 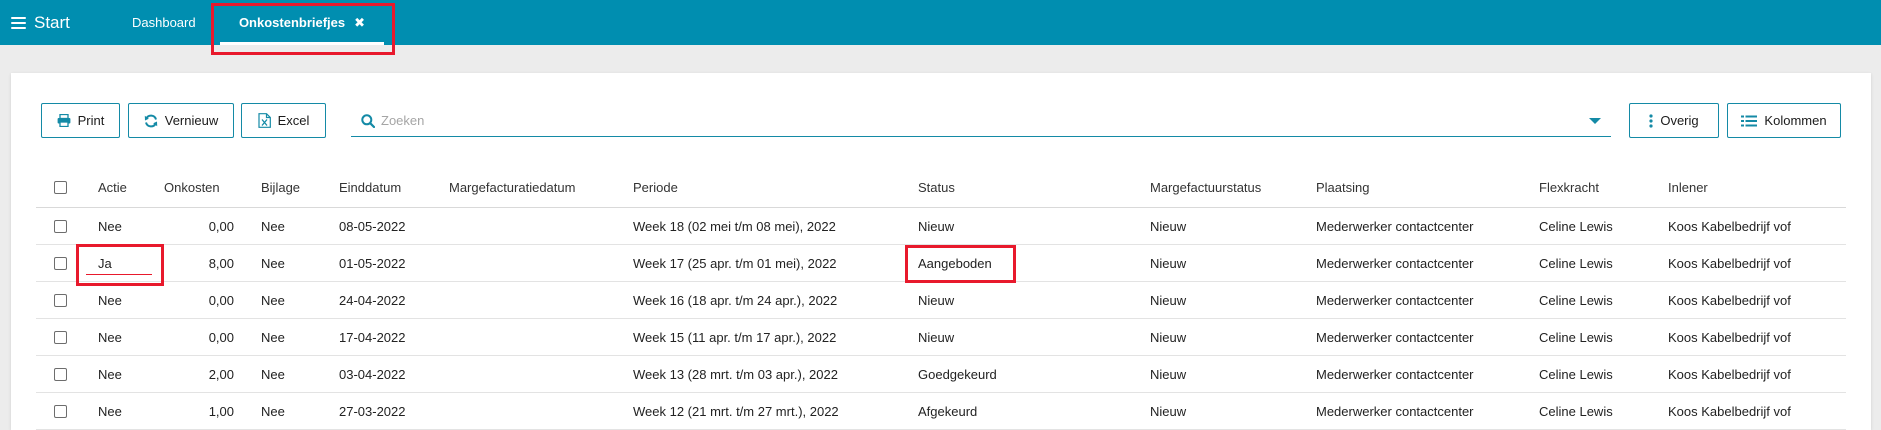 I want to click on col-header-inlener: Inlener, so click(x=1688, y=187).